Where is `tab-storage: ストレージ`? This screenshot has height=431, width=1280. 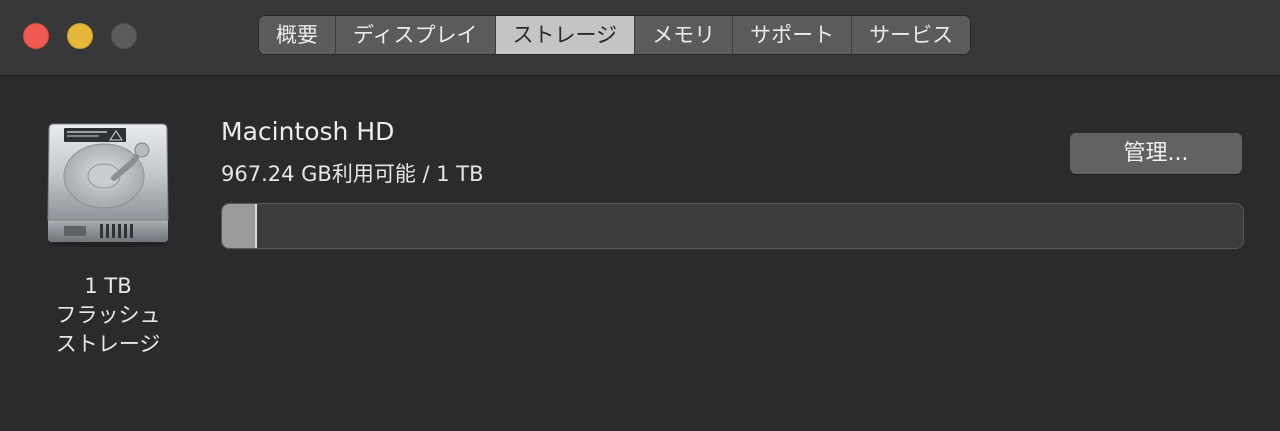 tab-storage: ストレージ is located at coordinates (565, 35).